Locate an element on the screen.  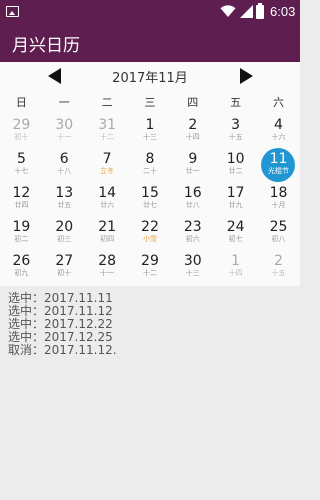
day-number: 1 is located at coordinates (150, 125).